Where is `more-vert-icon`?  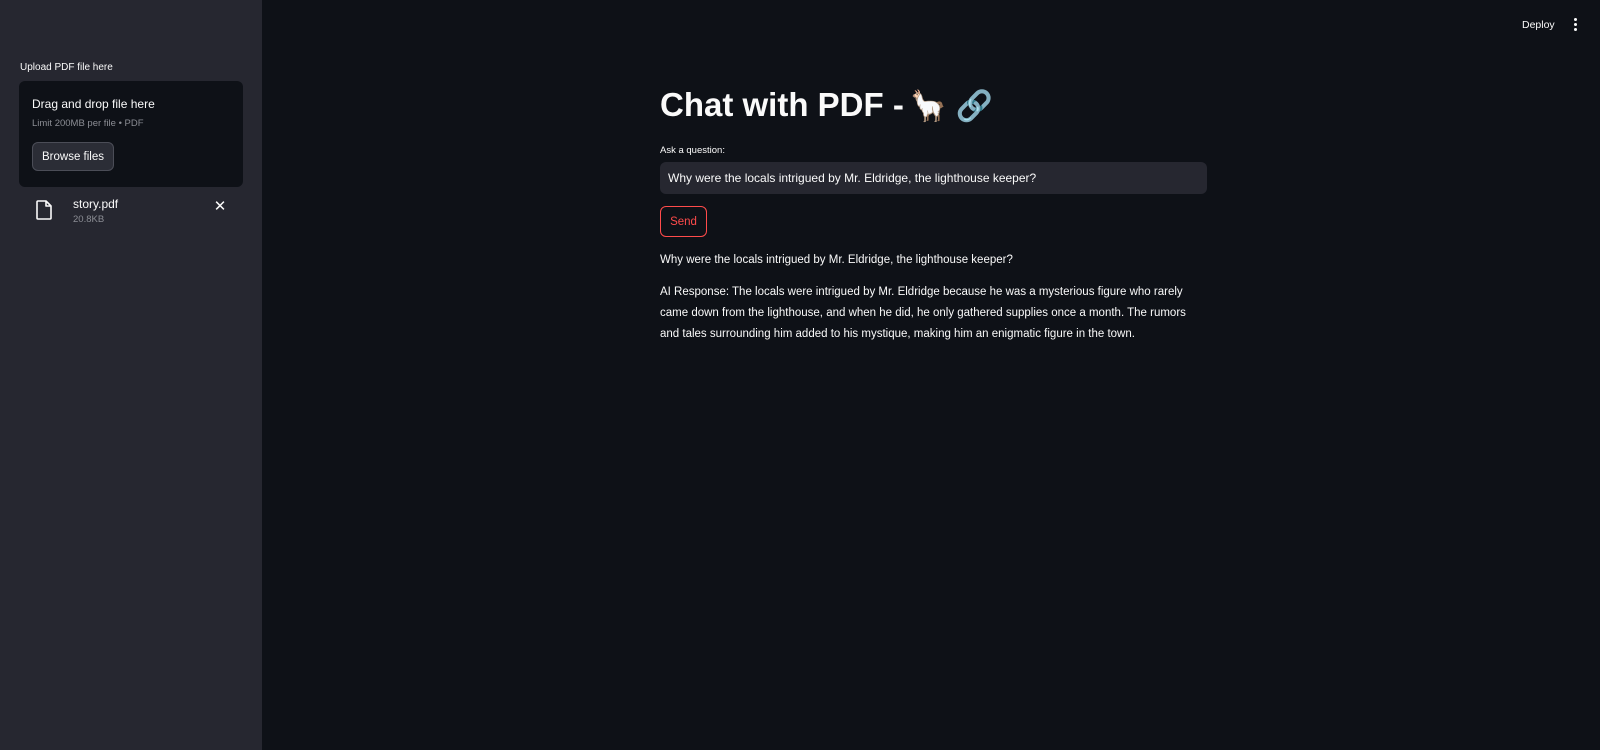 more-vert-icon is located at coordinates (1575, 25).